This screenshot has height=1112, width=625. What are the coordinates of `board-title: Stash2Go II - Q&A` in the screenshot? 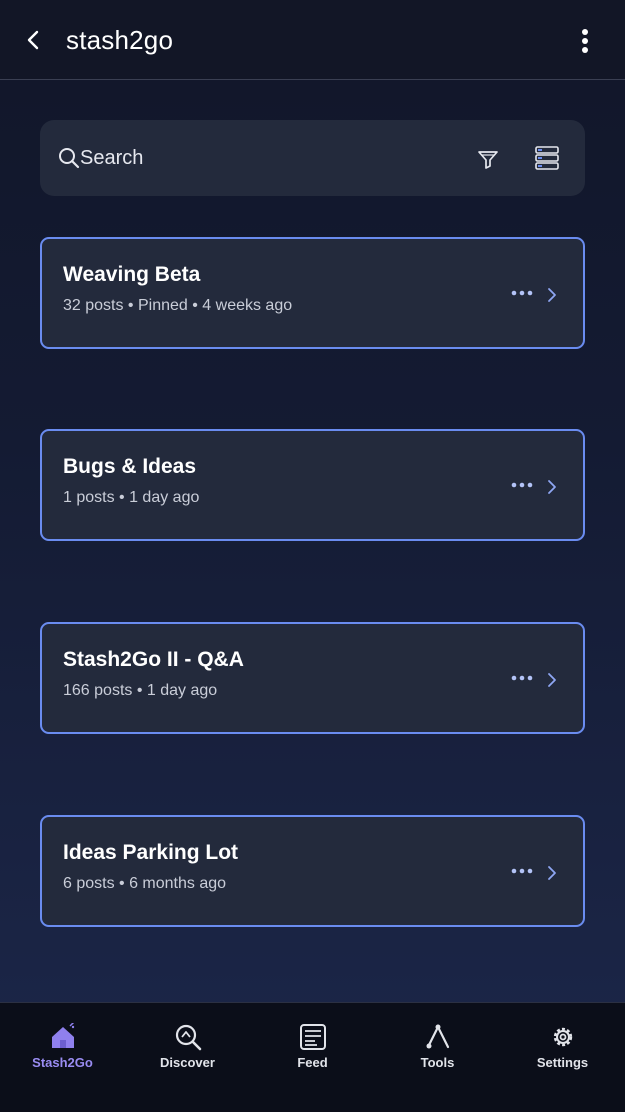 It's located at (153, 659).